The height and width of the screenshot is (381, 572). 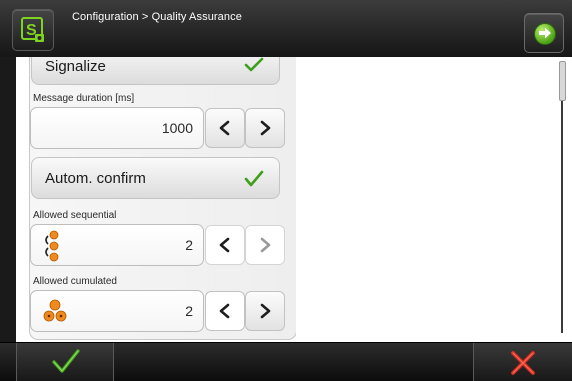 I want to click on message-duration-label: Message duration [ms], so click(x=84, y=98).